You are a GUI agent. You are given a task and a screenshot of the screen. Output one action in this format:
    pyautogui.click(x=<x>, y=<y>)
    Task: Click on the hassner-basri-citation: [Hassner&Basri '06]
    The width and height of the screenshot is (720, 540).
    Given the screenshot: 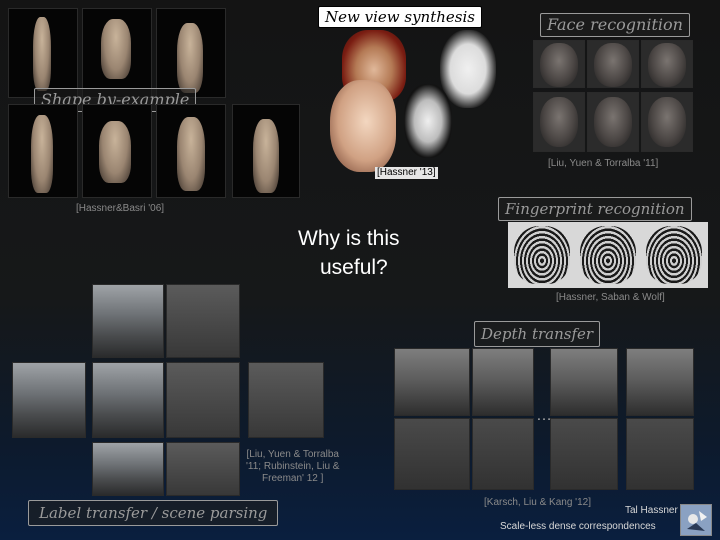 What is the action you would take?
    pyautogui.click(x=120, y=208)
    